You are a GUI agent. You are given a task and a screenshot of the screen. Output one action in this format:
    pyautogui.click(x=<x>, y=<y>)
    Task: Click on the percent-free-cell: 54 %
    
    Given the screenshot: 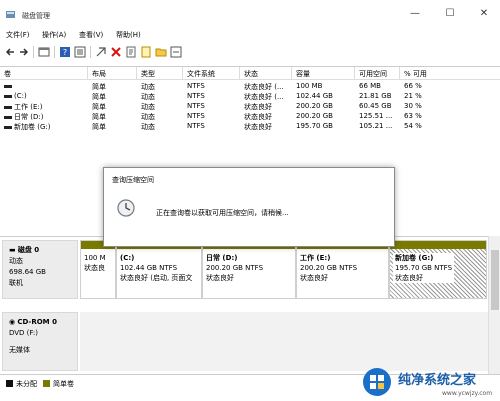 What is the action you would take?
    pyautogui.click(x=413, y=126)
    